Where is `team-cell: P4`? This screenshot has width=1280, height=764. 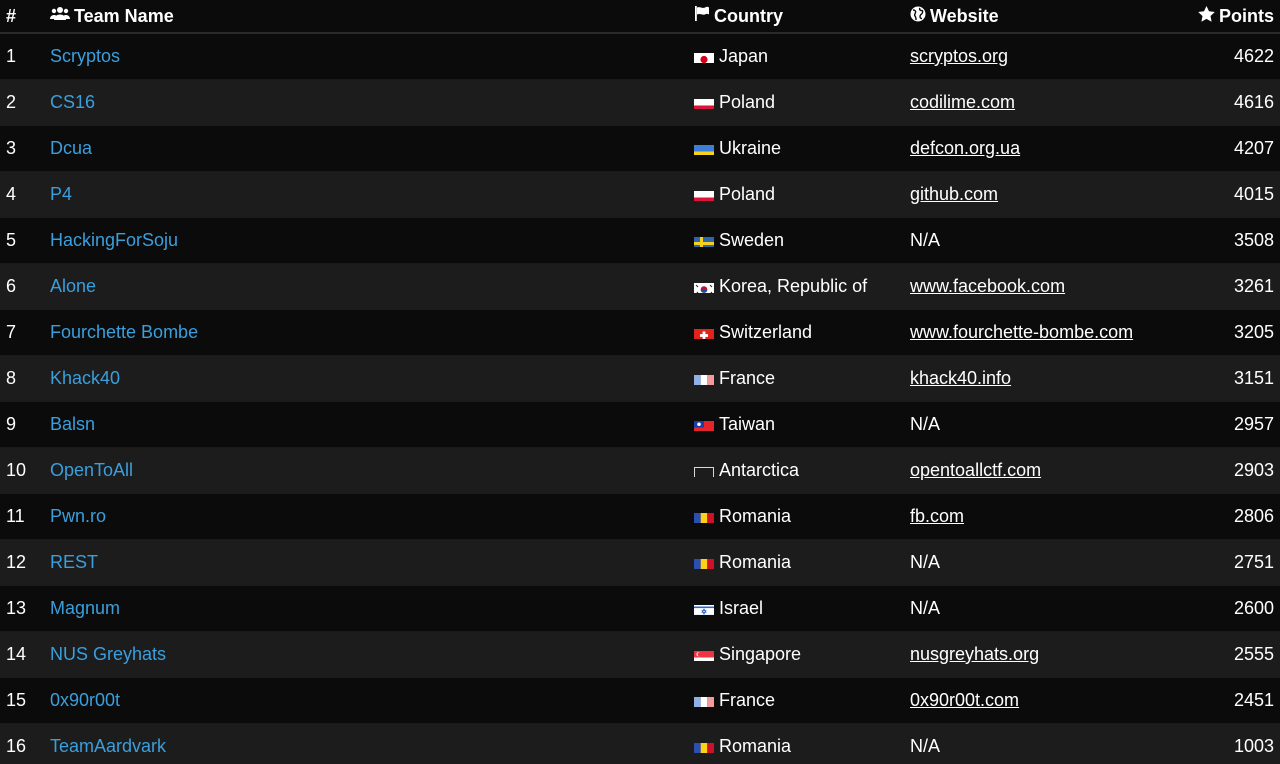 team-cell: P4 is located at coordinates (362, 194).